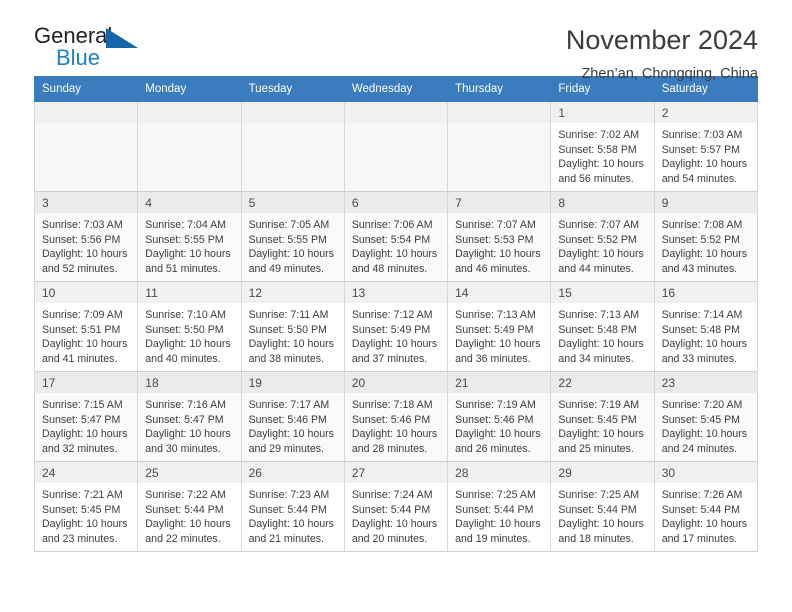 Image resolution: width=792 pixels, height=612 pixels. I want to click on daylight-text-line2: and 40 minutes., so click(183, 358).